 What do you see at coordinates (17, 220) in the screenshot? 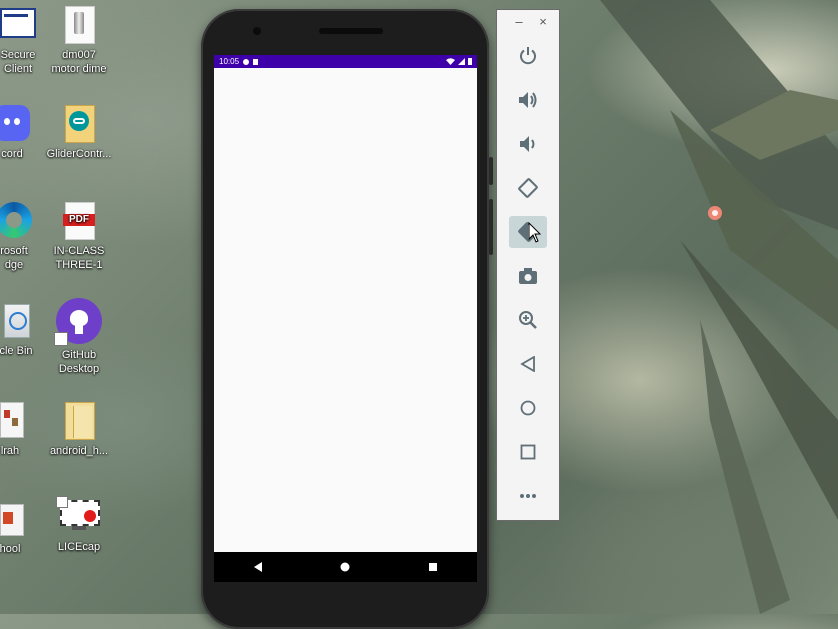
I see `edge-icon` at bounding box center [17, 220].